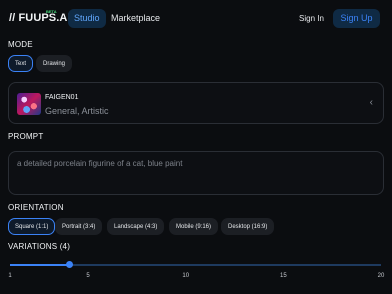 The width and height of the screenshot is (392, 294). What do you see at coordinates (62, 97) in the screenshot?
I see `model-name: FAIGEN01` at bounding box center [62, 97].